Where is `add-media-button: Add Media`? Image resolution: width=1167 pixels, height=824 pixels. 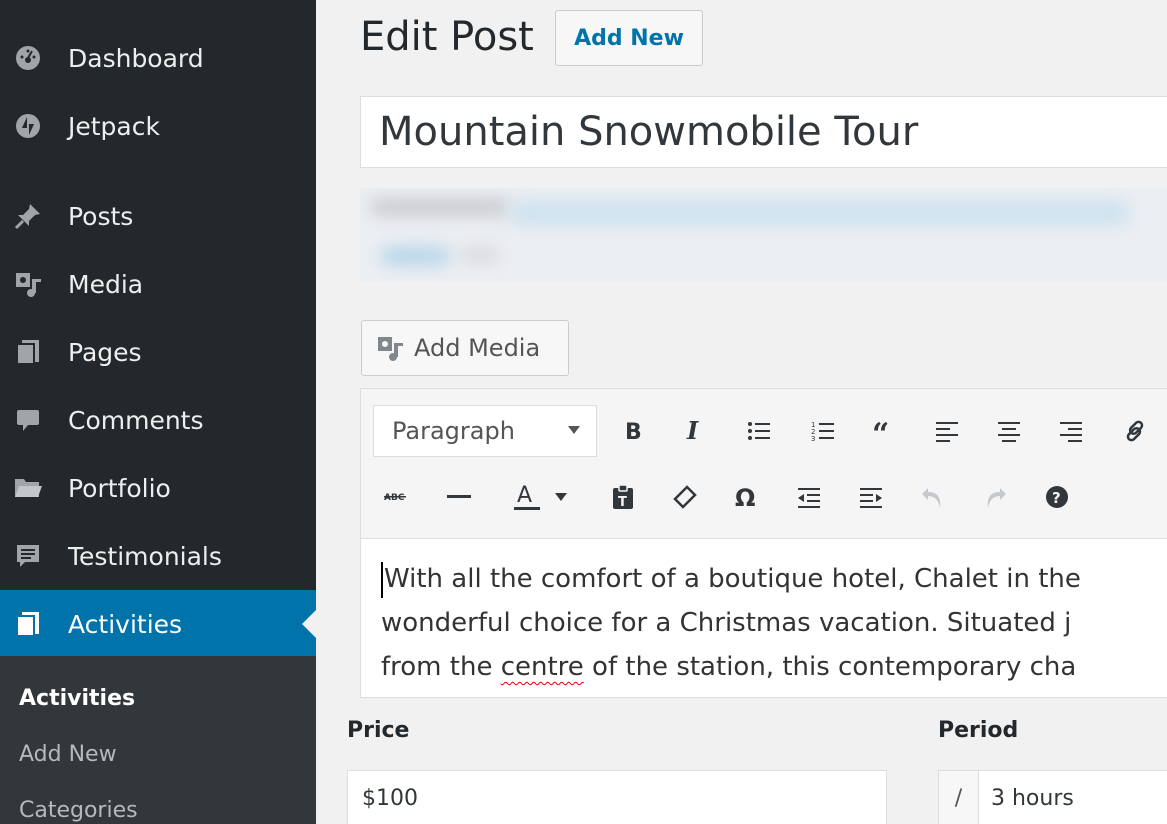
add-media-button: Add Media is located at coordinates (465, 348).